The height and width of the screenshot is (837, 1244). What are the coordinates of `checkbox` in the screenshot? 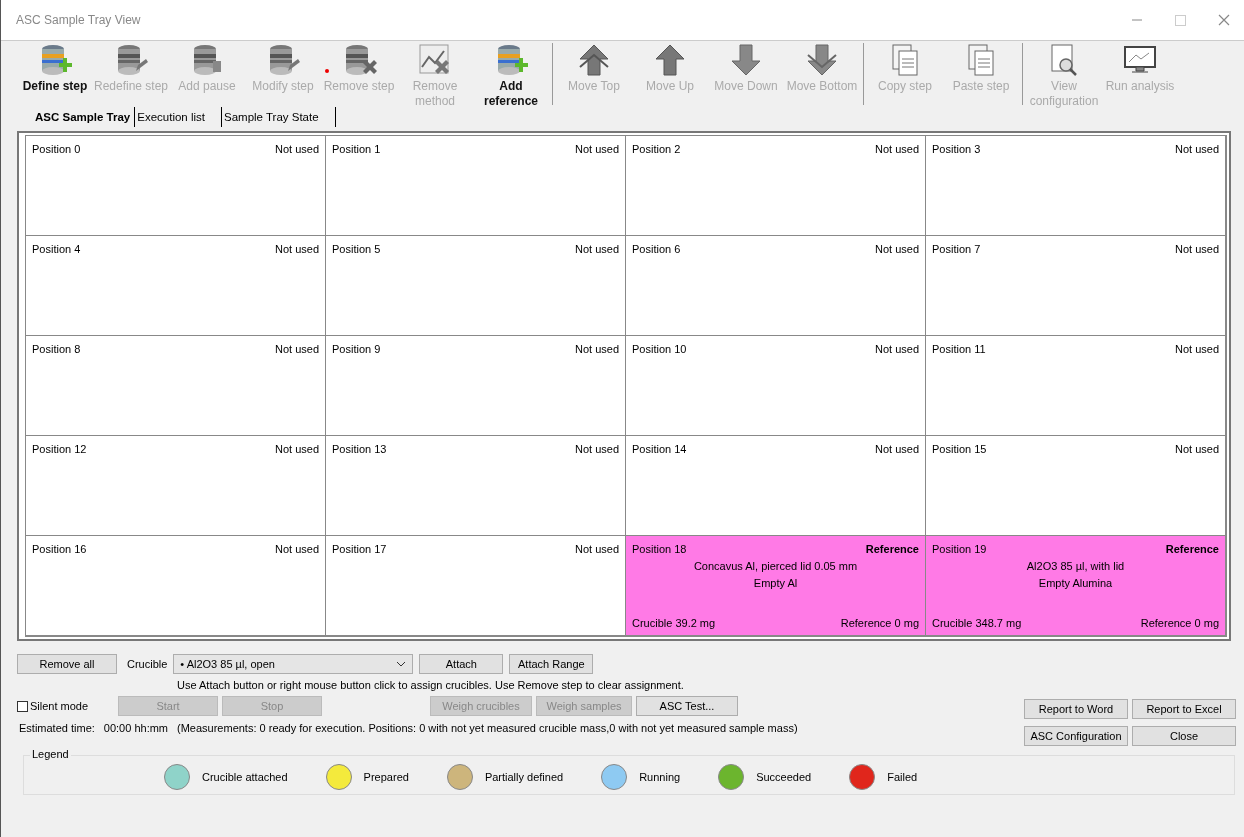 It's located at (22, 706).